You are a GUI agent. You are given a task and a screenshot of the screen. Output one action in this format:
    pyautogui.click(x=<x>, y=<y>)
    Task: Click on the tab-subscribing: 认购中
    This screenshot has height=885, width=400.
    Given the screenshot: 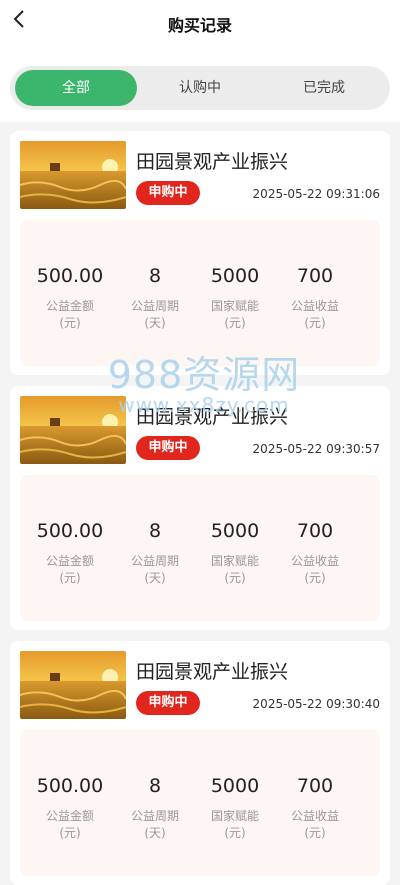 What is the action you would take?
    pyautogui.click(x=200, y=88)
    